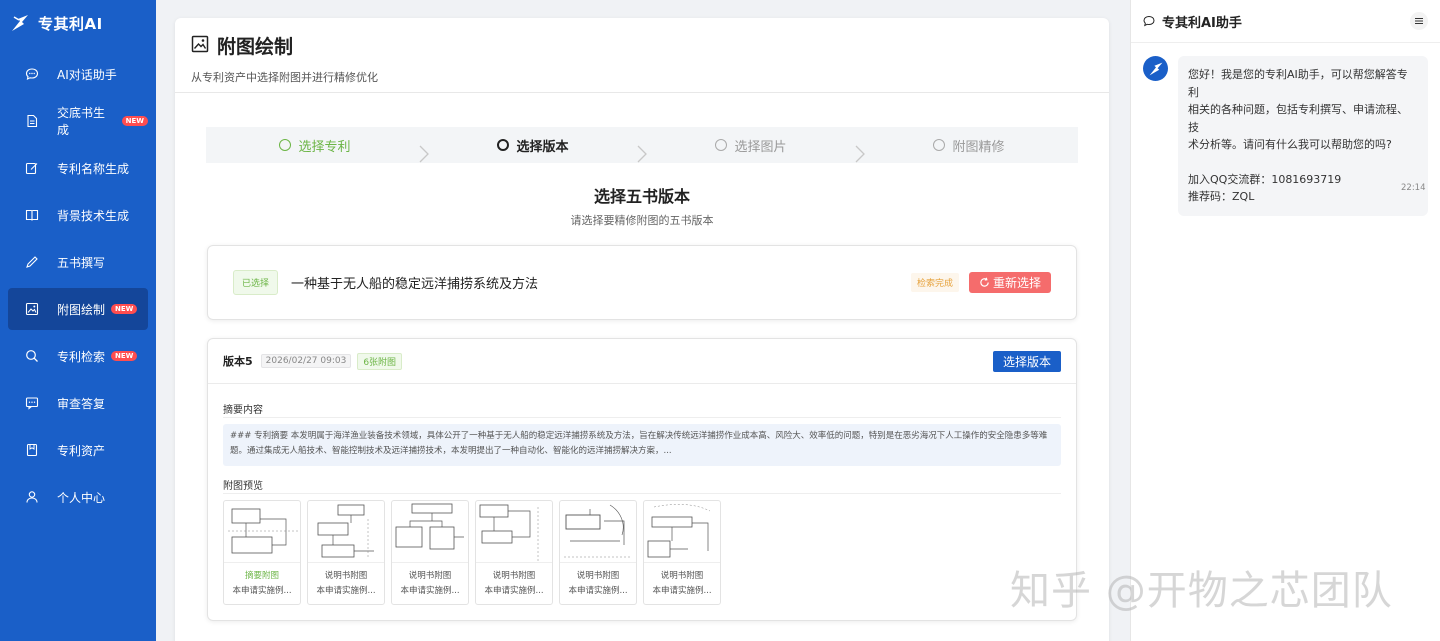 This screenshot has height=641, width=1440. I want to click on chat-header: 专其利AI助手, so click(1285, 21).